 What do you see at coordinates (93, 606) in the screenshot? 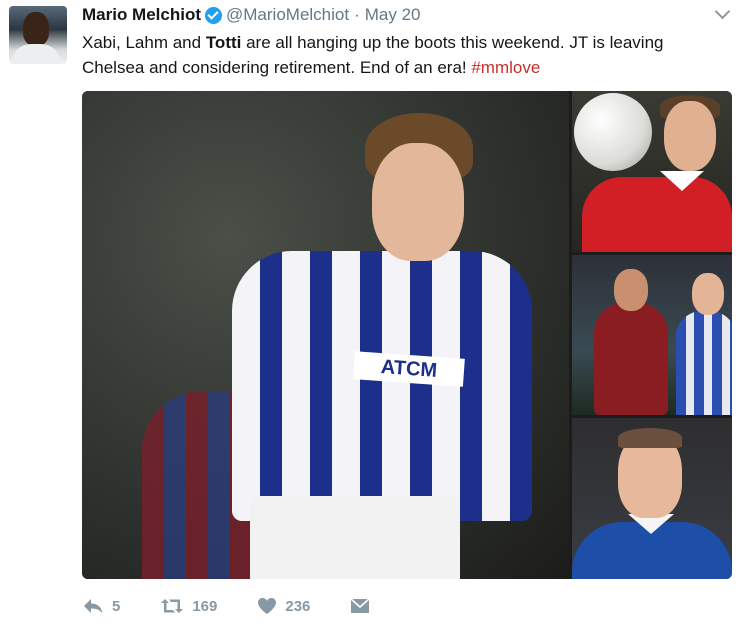
I see `reply-icon` at bounding box center [93, 606].